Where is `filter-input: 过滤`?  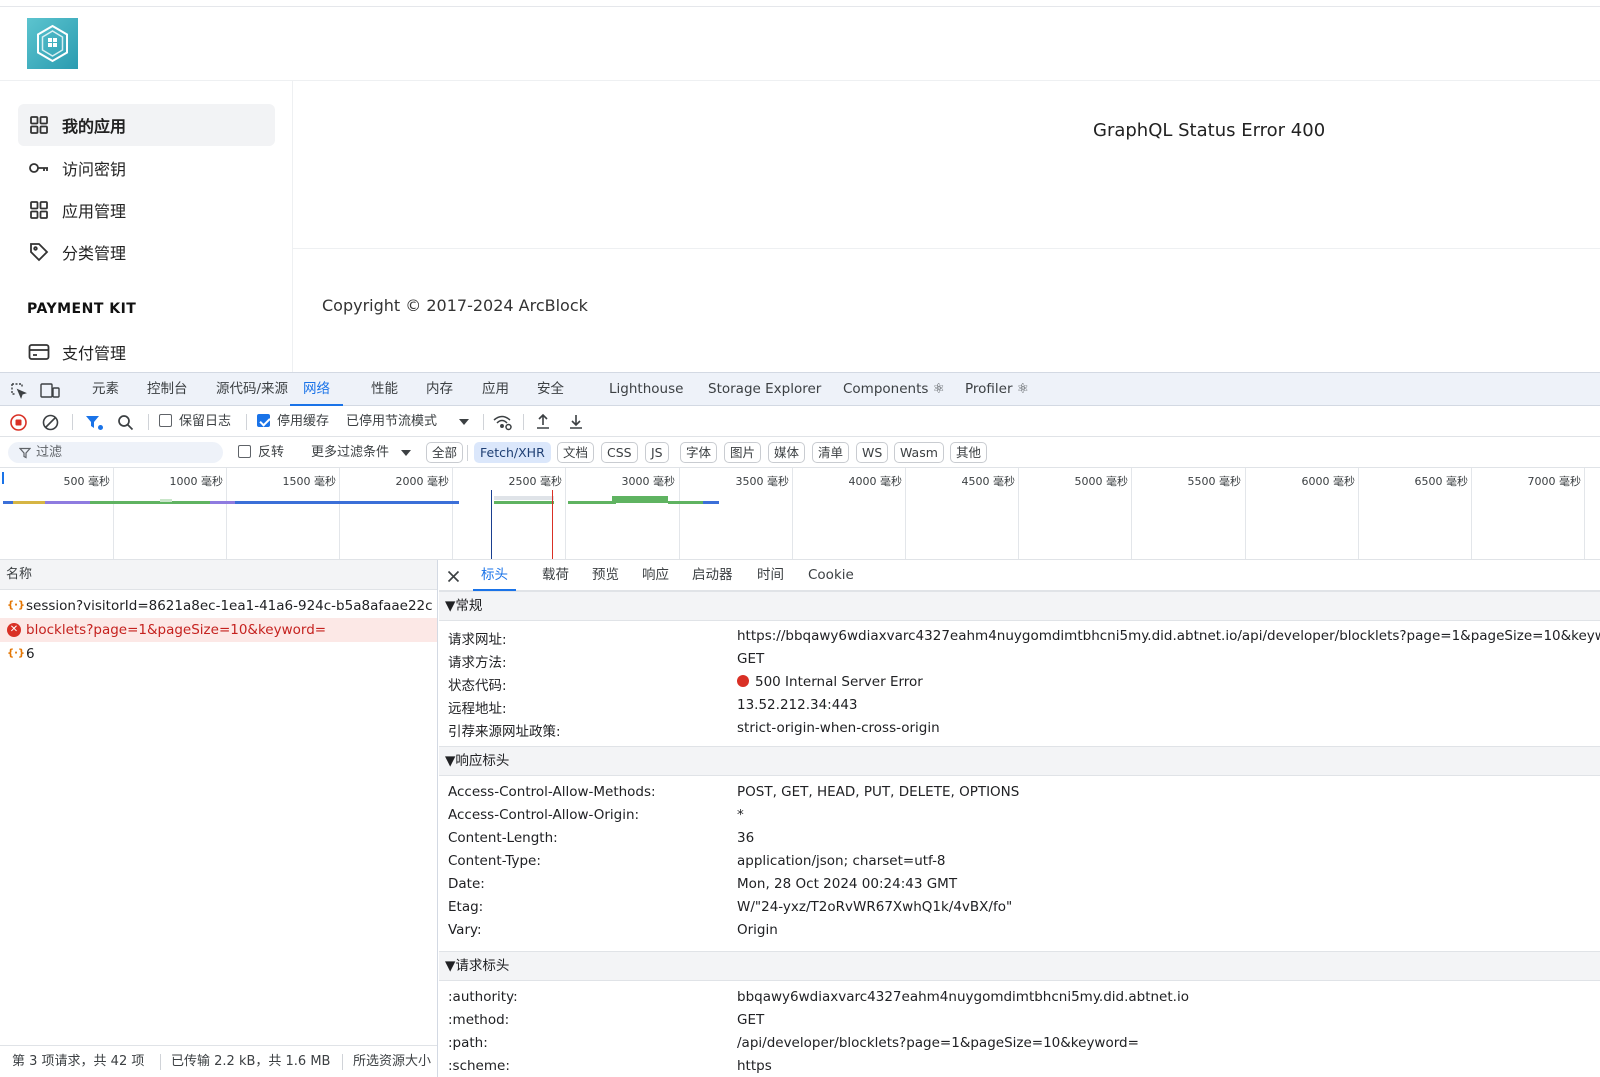
filter-input: 过滤 is located at coordinates (115, 452).